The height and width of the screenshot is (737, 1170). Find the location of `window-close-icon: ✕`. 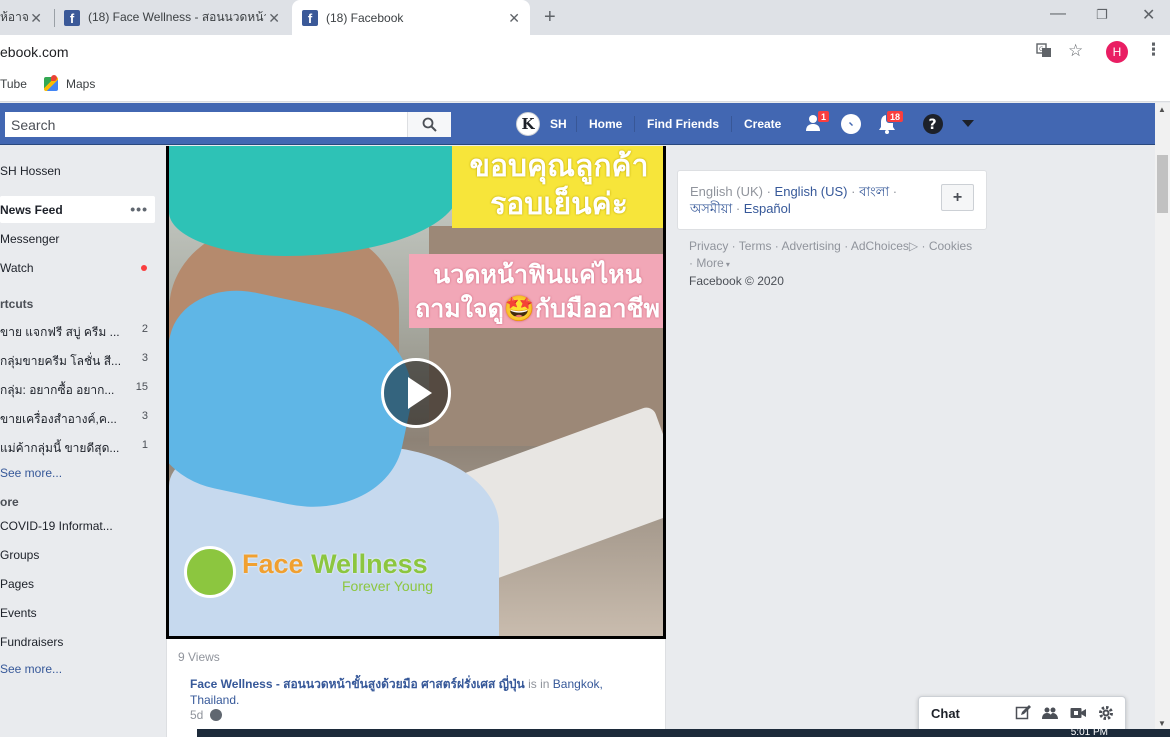

window-close-icon: ✕ is located at coordinates (1148, 15).